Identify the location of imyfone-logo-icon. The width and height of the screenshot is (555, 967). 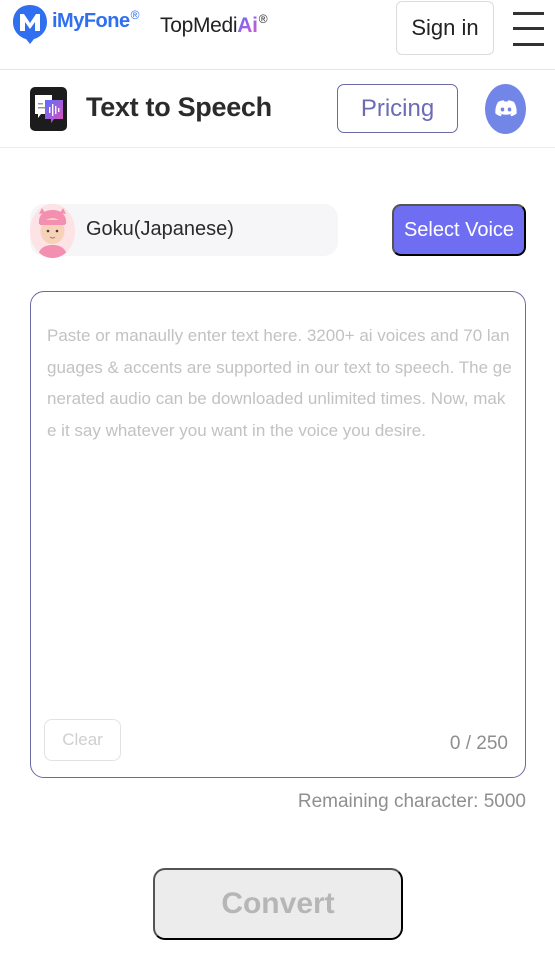
(30, 24).